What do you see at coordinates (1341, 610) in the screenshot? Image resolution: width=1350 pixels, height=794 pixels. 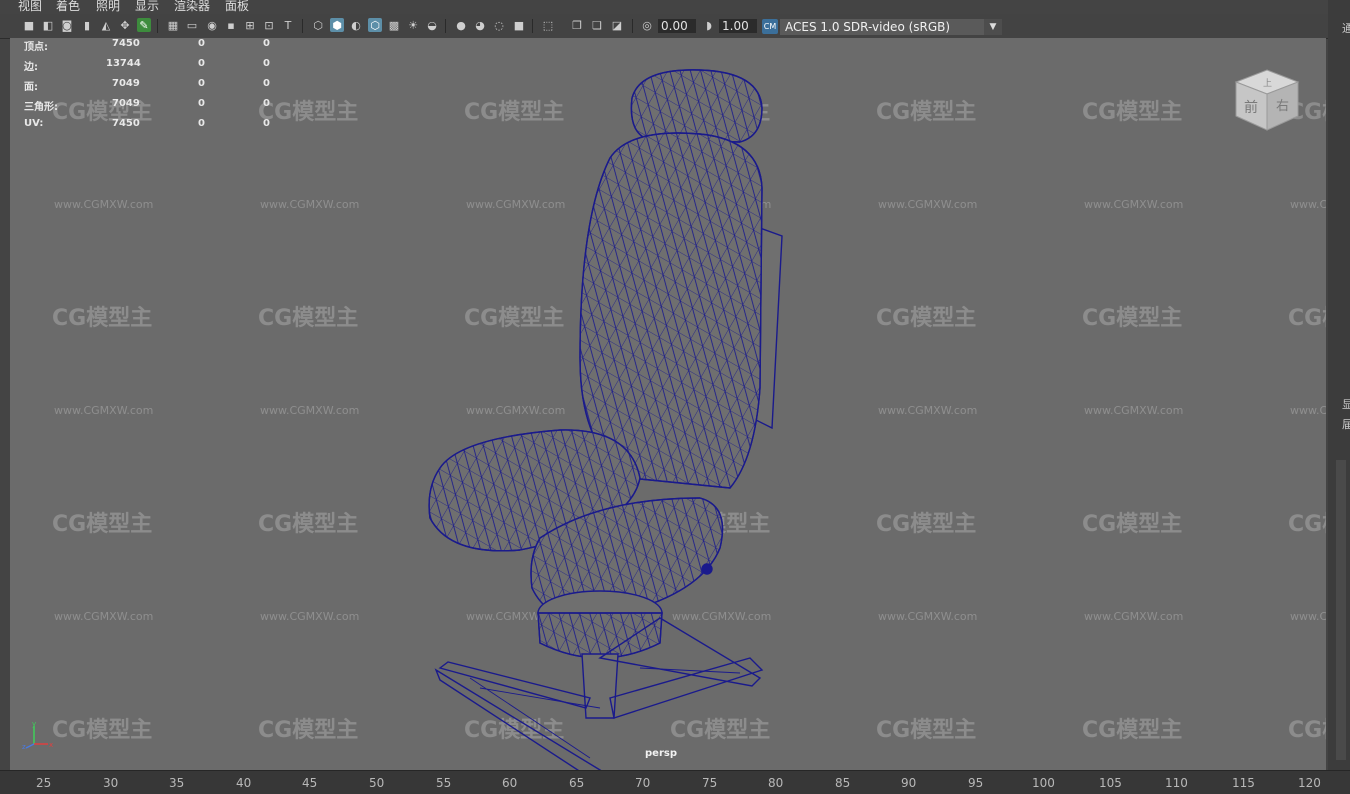 I see `right-panel-scrollbar` at bounding box center [1341, 610].